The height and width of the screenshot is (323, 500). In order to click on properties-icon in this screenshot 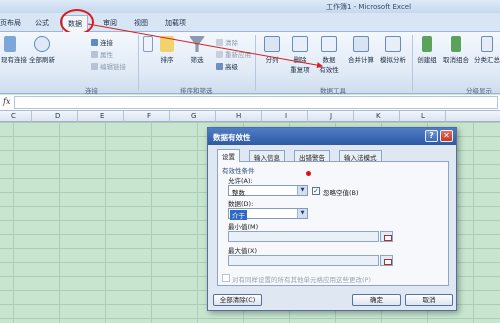, I will do `click(94, 54)`.